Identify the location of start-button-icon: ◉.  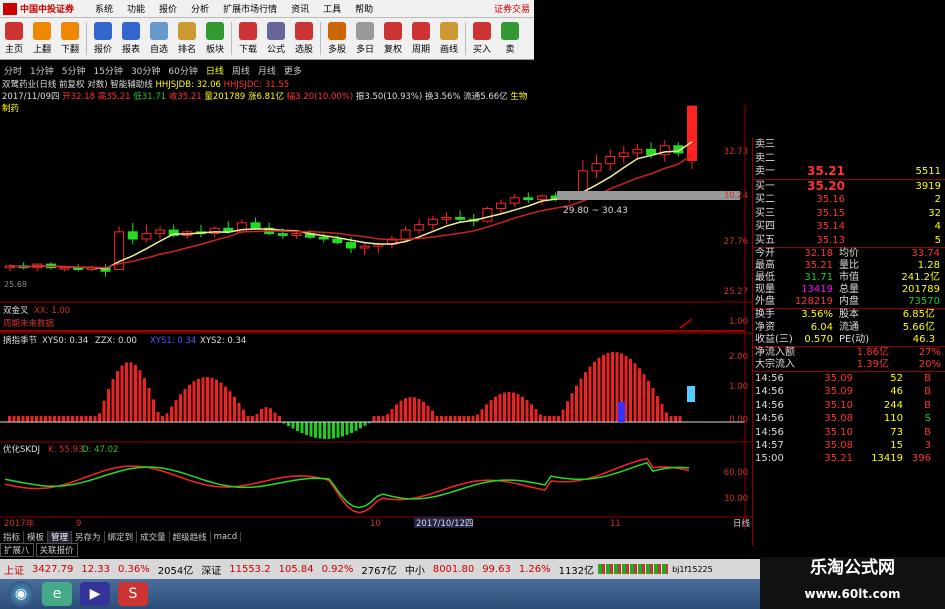
(21, 594).